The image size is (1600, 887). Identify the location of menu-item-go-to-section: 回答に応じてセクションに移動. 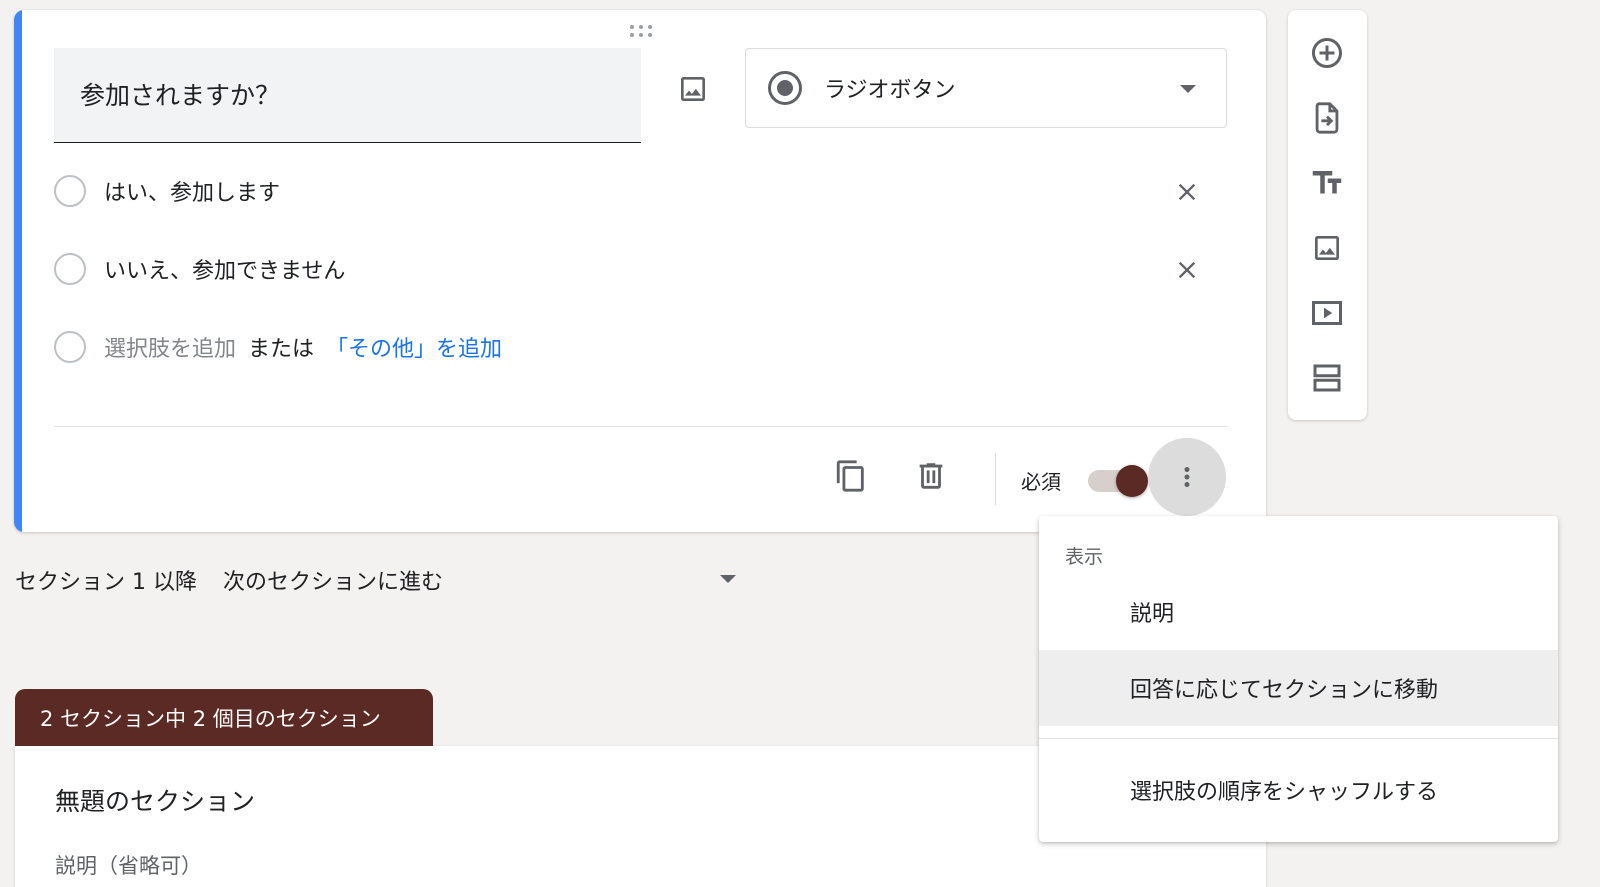
(1298, 688).